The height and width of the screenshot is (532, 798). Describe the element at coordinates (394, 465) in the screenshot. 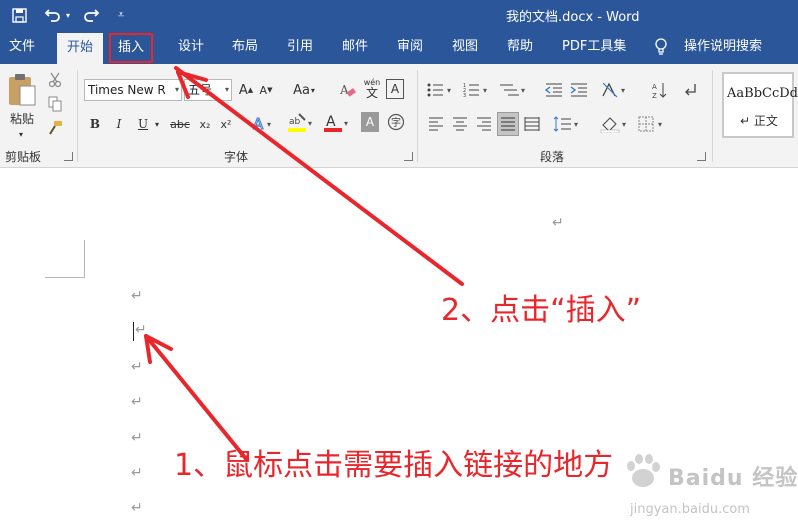

I see `annotation-step-1: 1、鼠标点击需要插入链接的地方` at that location.